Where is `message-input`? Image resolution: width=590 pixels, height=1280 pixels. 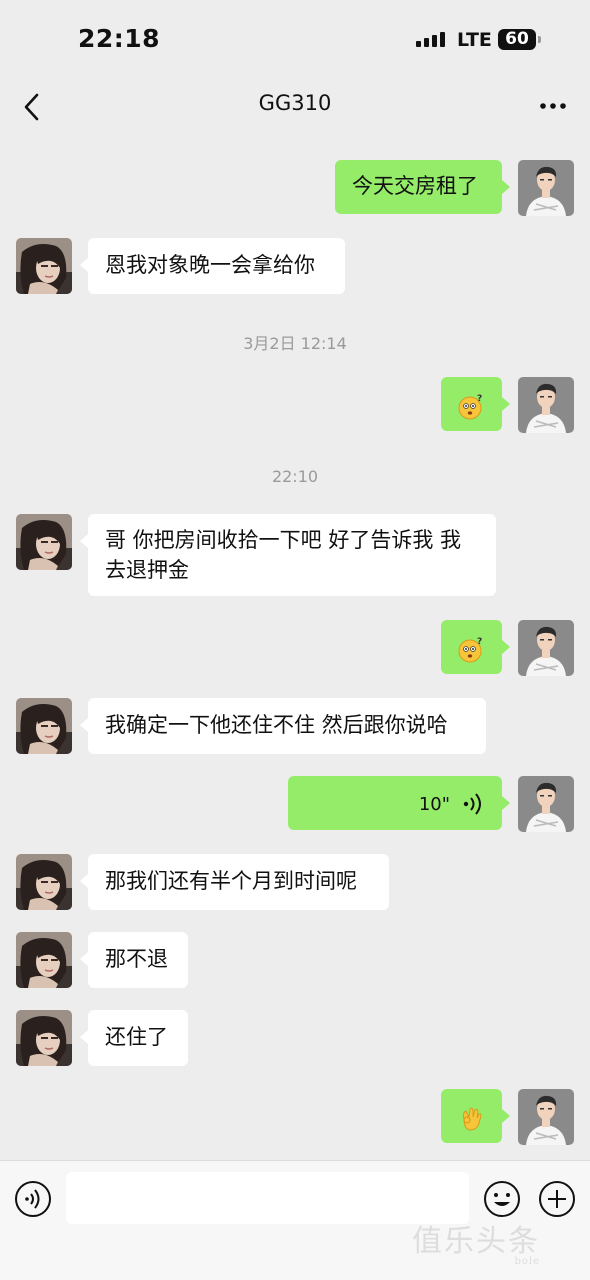
message-input is located at coordinates (267, 1198).